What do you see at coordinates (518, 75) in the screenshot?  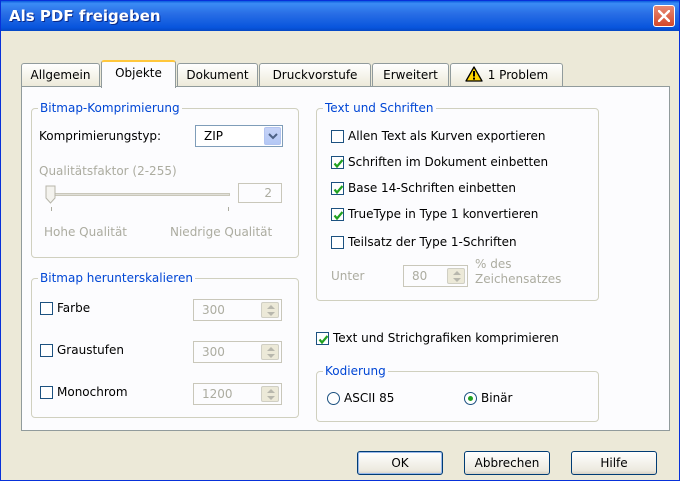 I see `tab-label: 1 Problem` at bounding box center [518, 75].